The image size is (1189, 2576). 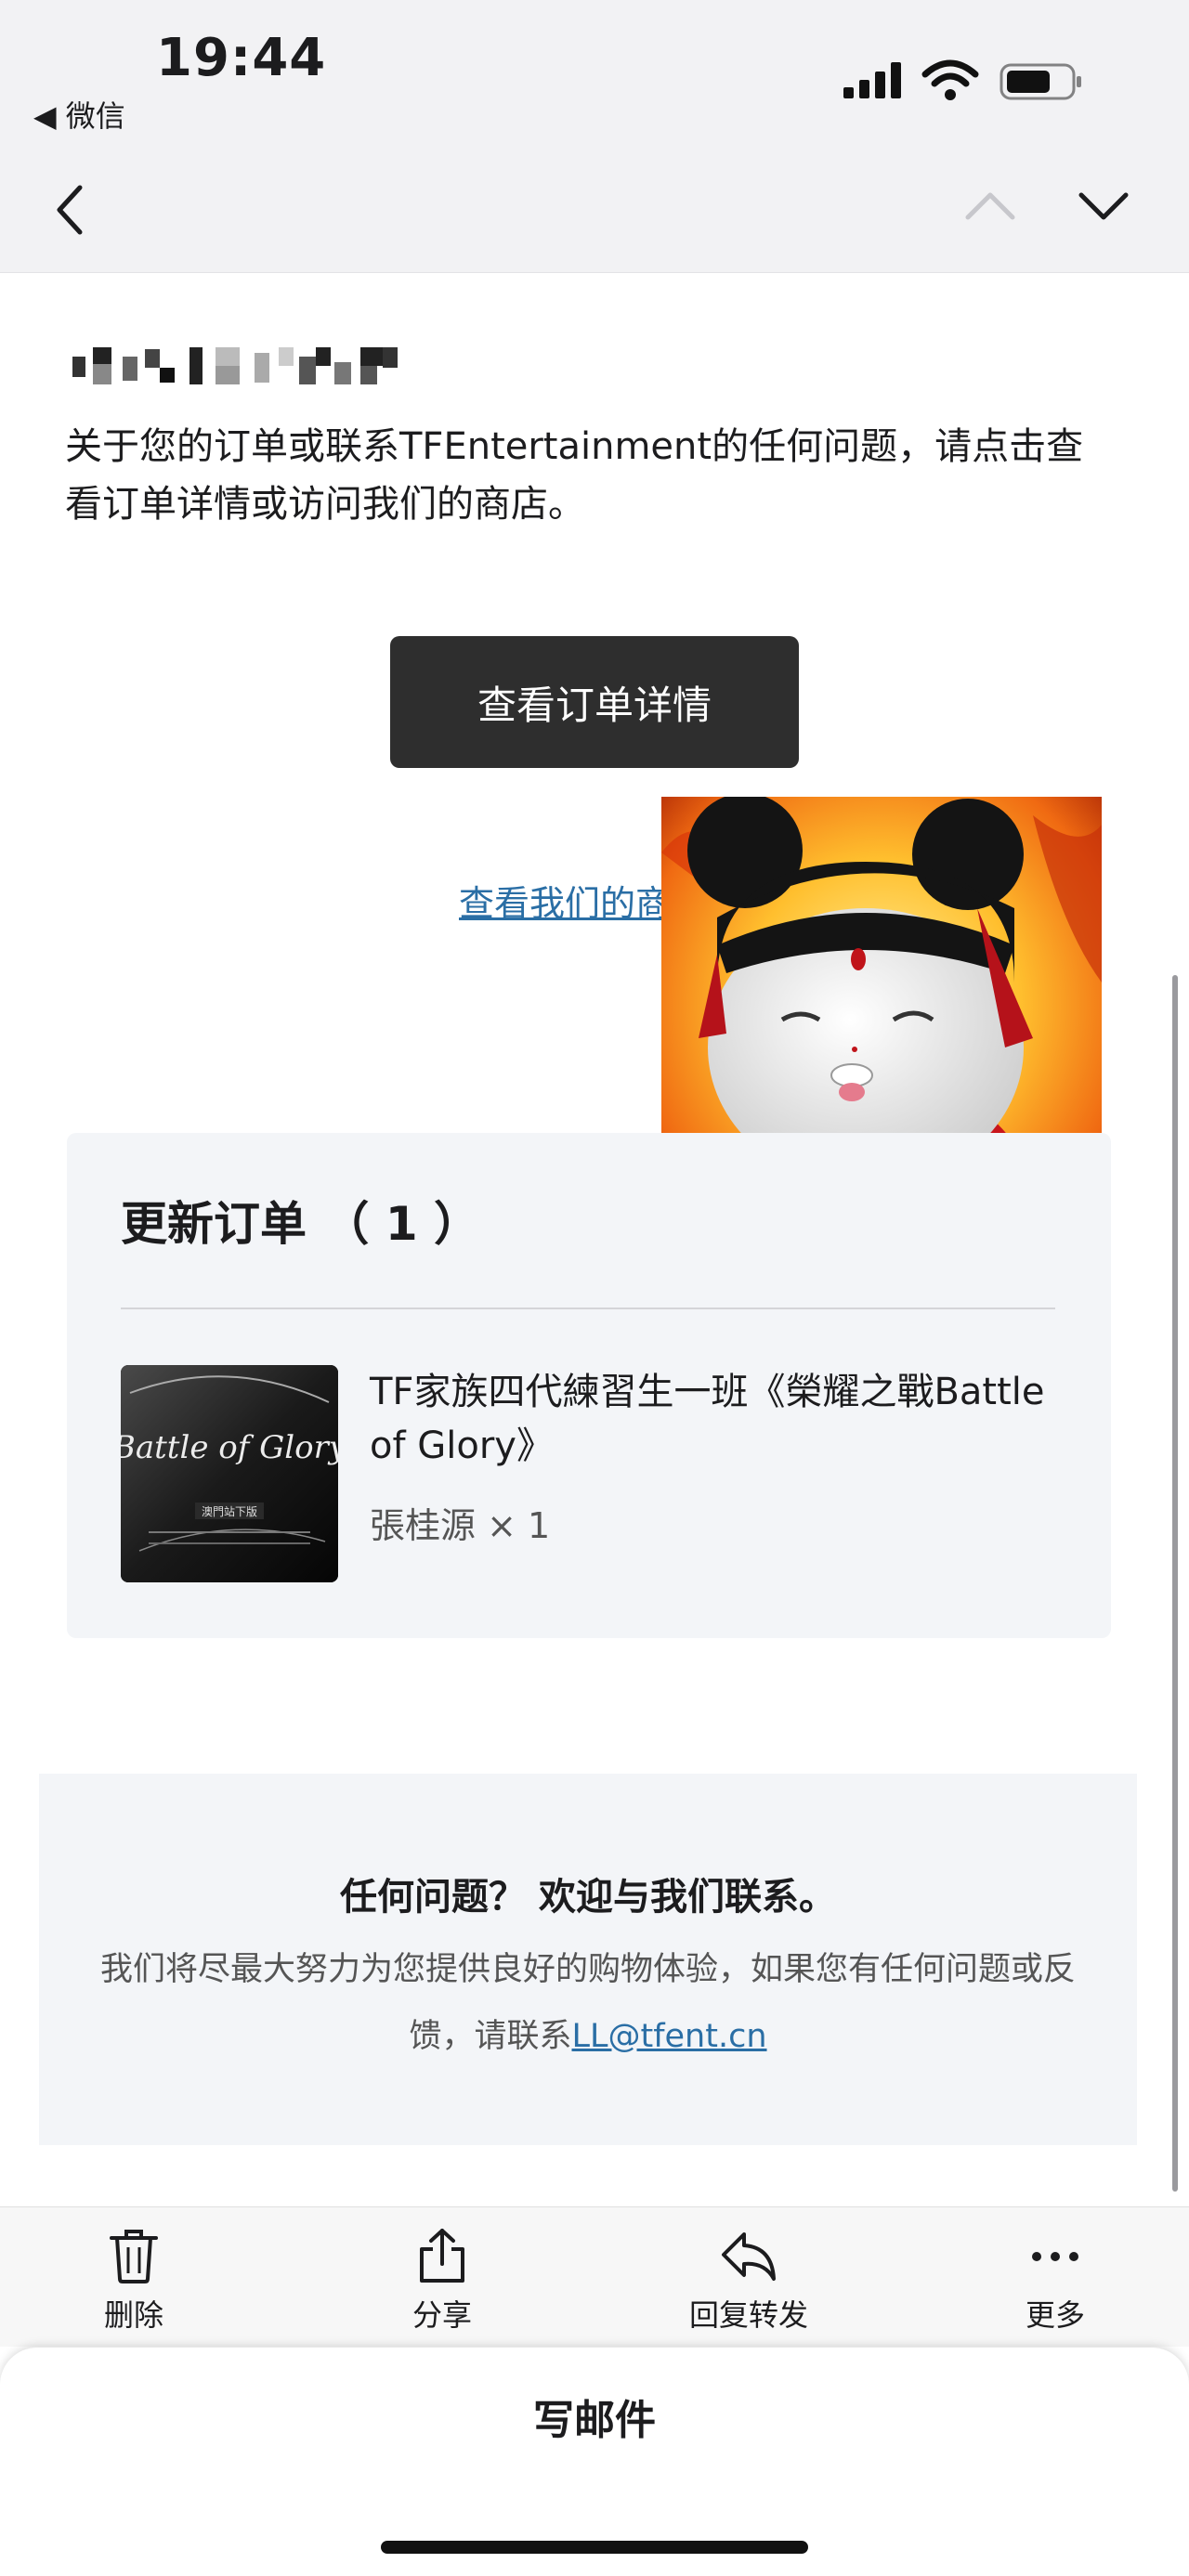 I want to click on reply-forward-button: 回复转发, so click(x=749, y=2281).